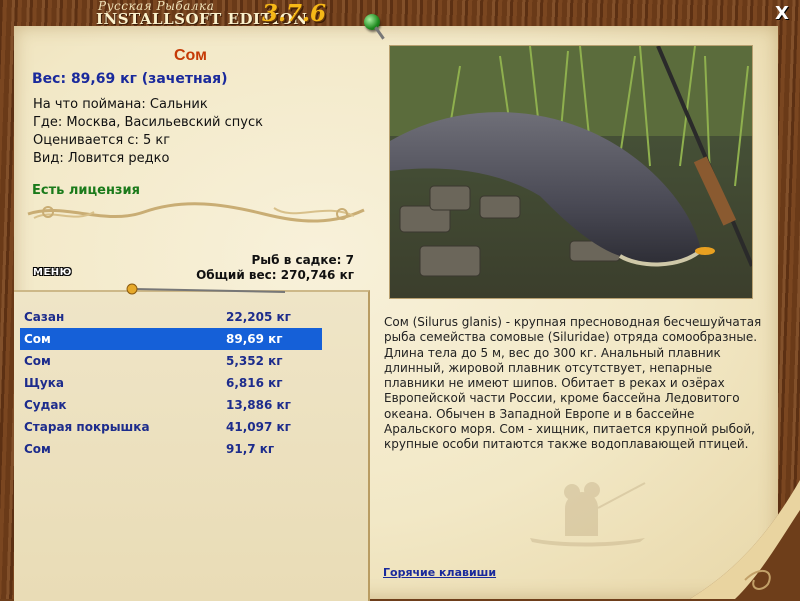  I want to click on catch-weight: 22,205 кг, so click(258, 317).